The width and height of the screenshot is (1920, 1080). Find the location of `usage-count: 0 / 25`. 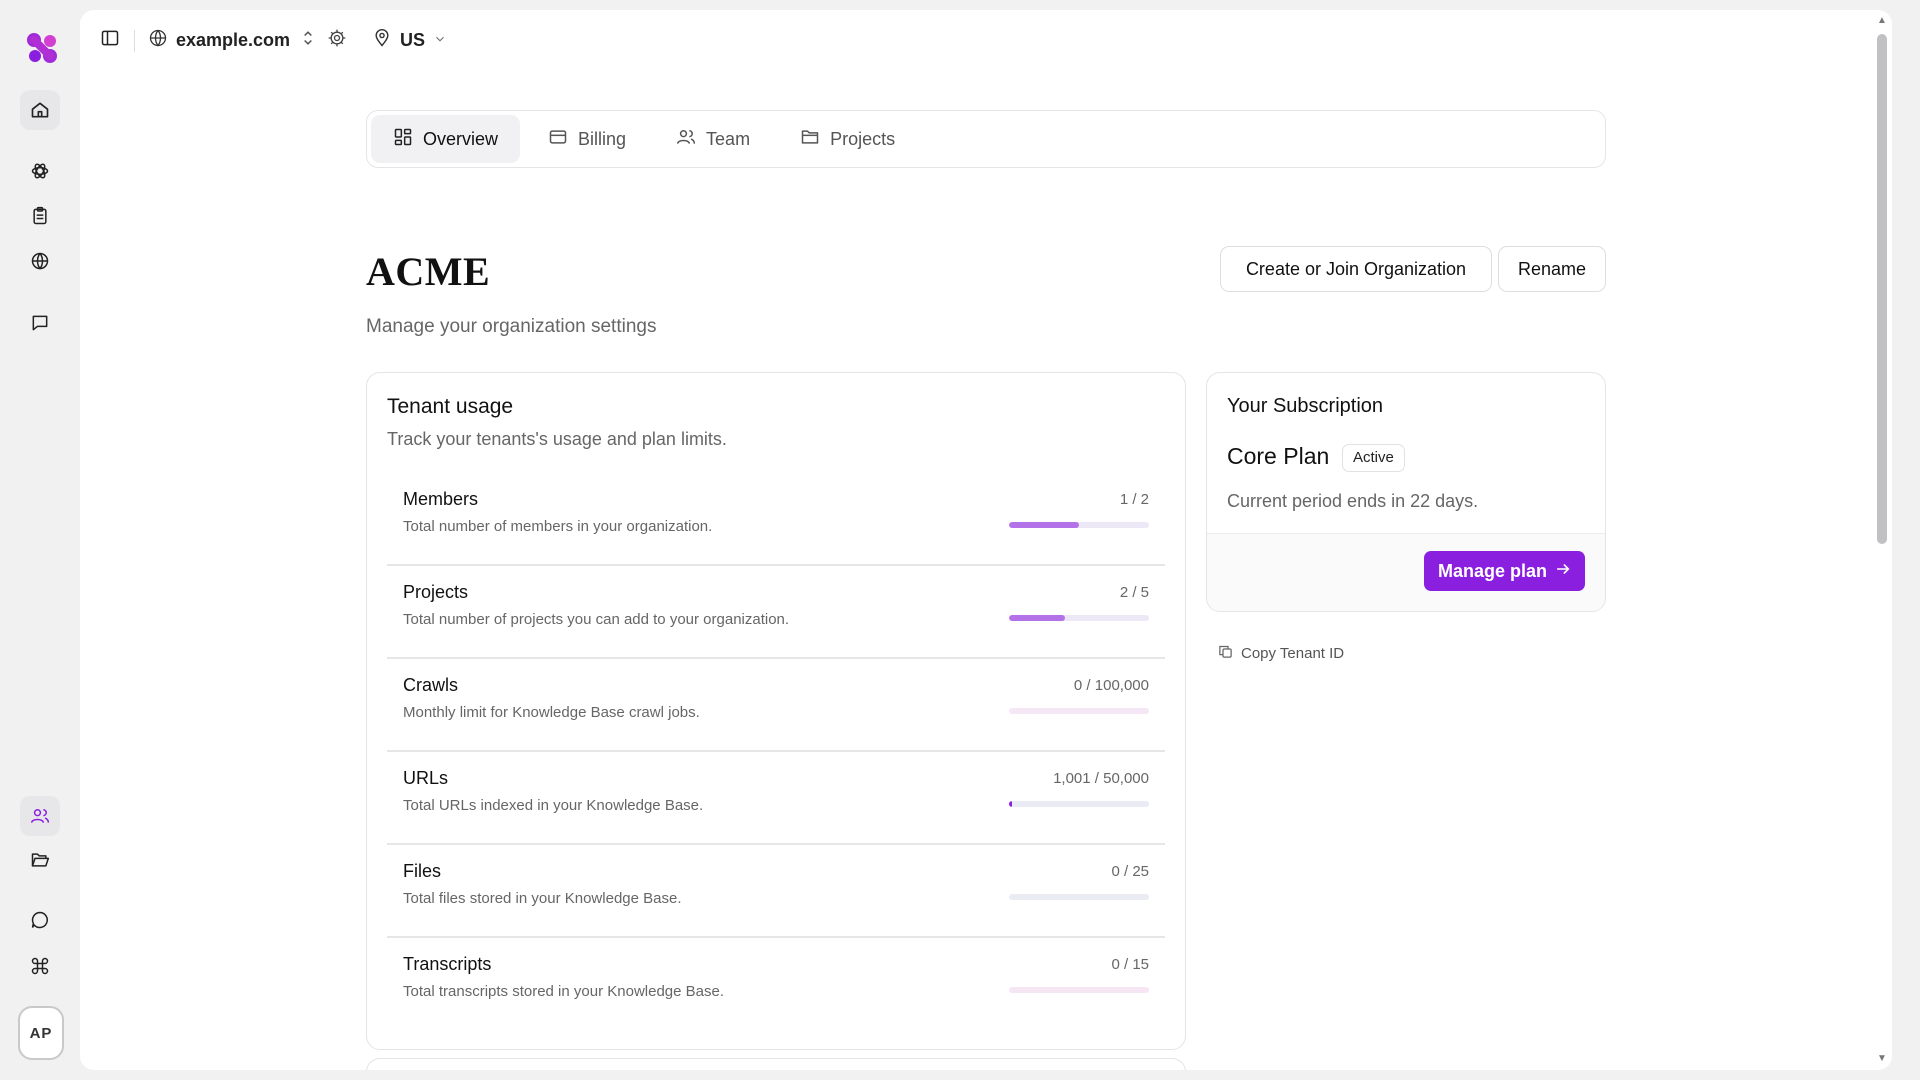

usage-count: 0 / 25 is located at coordinates (1130, 871).